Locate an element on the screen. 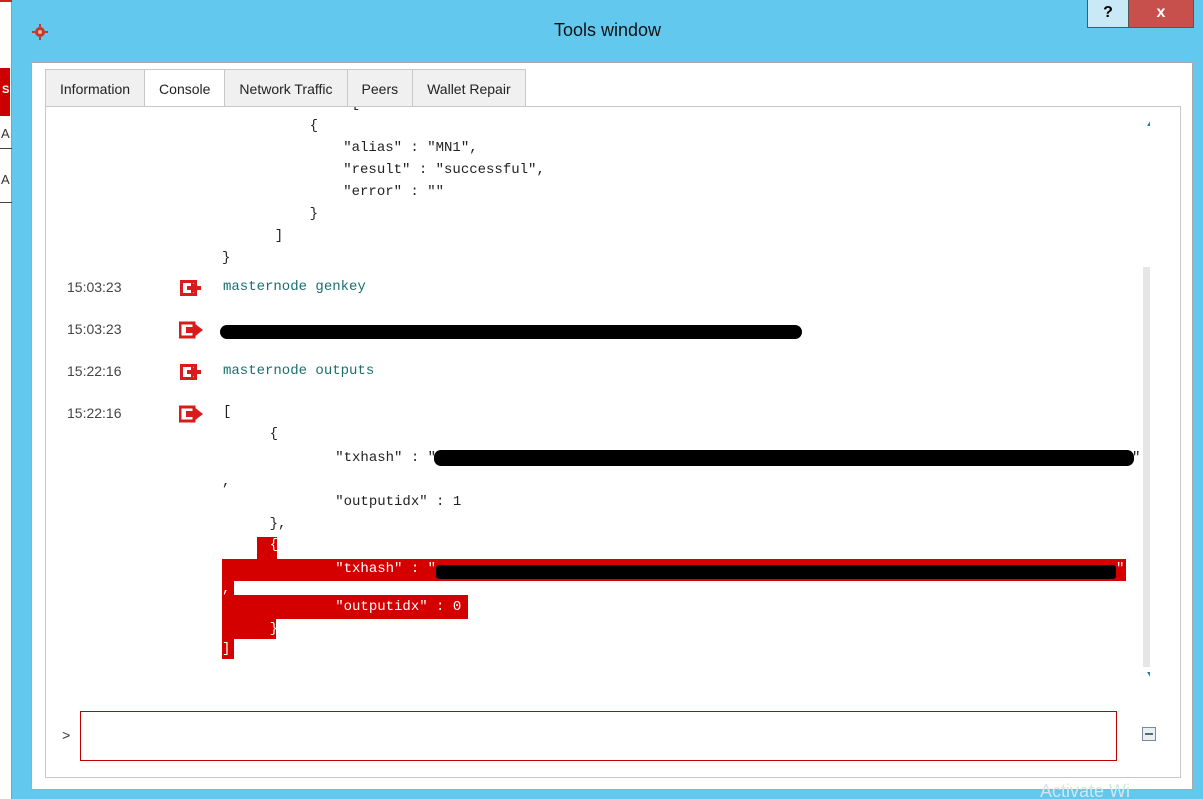 The height and width of the screenshot is (799, 1203). selected-line: " is located at coordinates (1120, 569).